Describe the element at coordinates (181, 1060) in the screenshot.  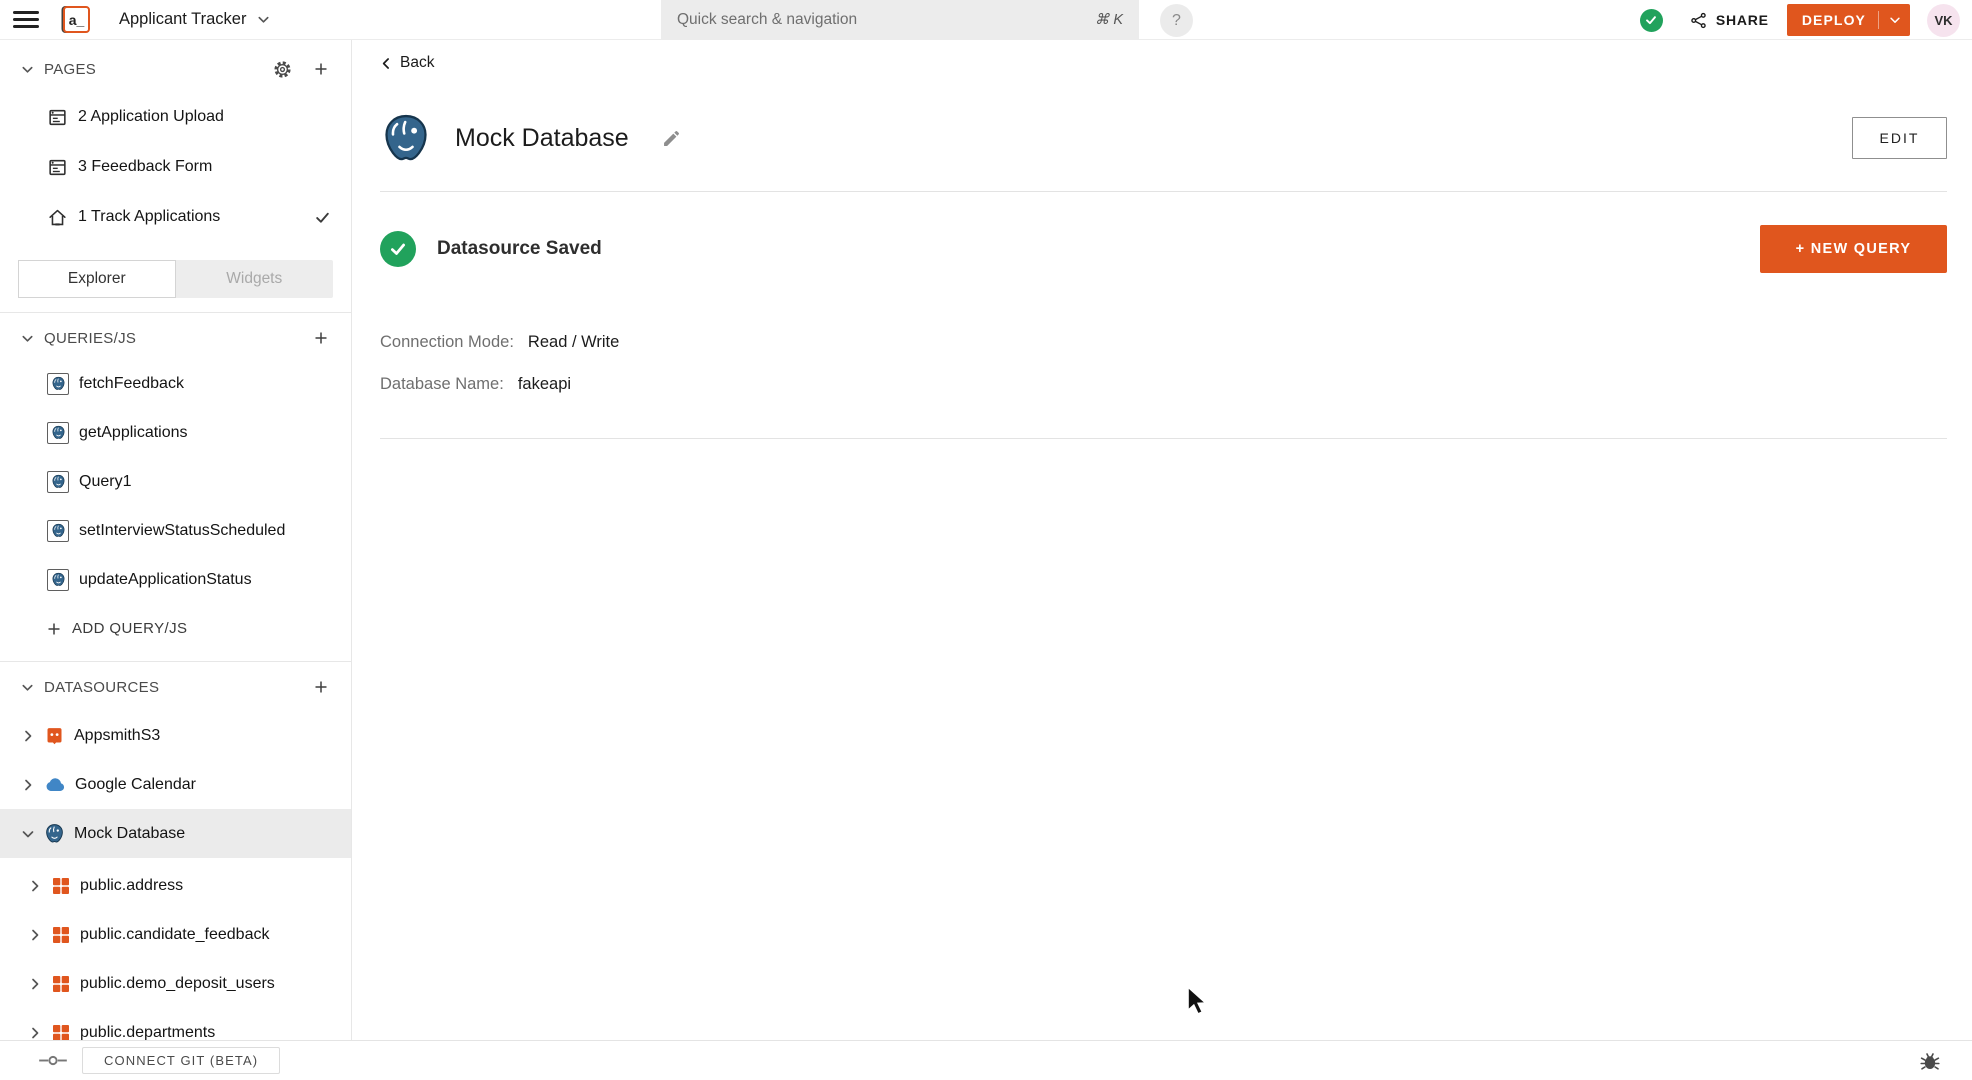
I see `connect-git-button: CONNECT GIT (BETA)` at that location.